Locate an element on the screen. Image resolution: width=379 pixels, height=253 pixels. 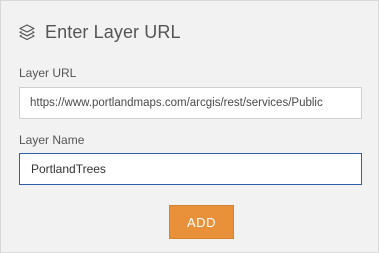
panel-title: Enter Layer URL is located at coordinates (113, 31).